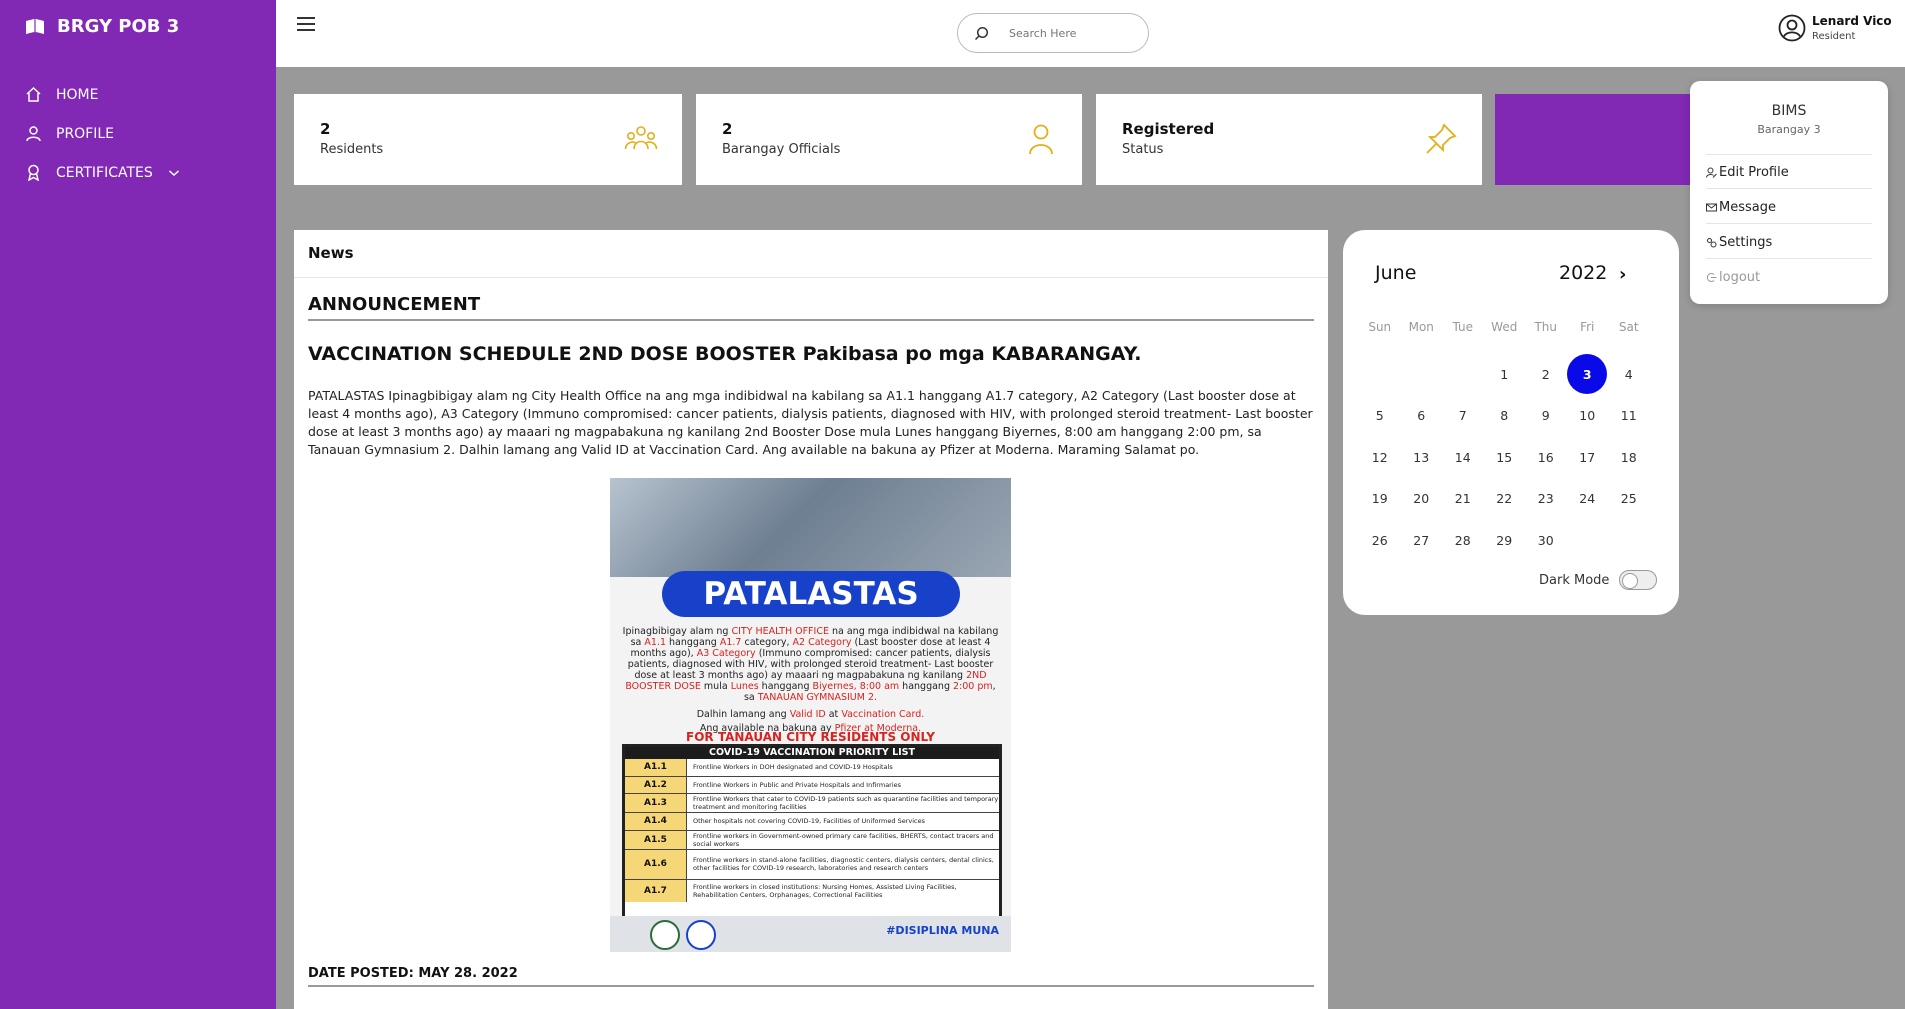 Image resolution: width=1905 pixels, height=1009 pixels. What do you see at coordinates (1505, 416) in the screenshot?
I see `calendar-day: 8` at bounding box center [1505, 416].